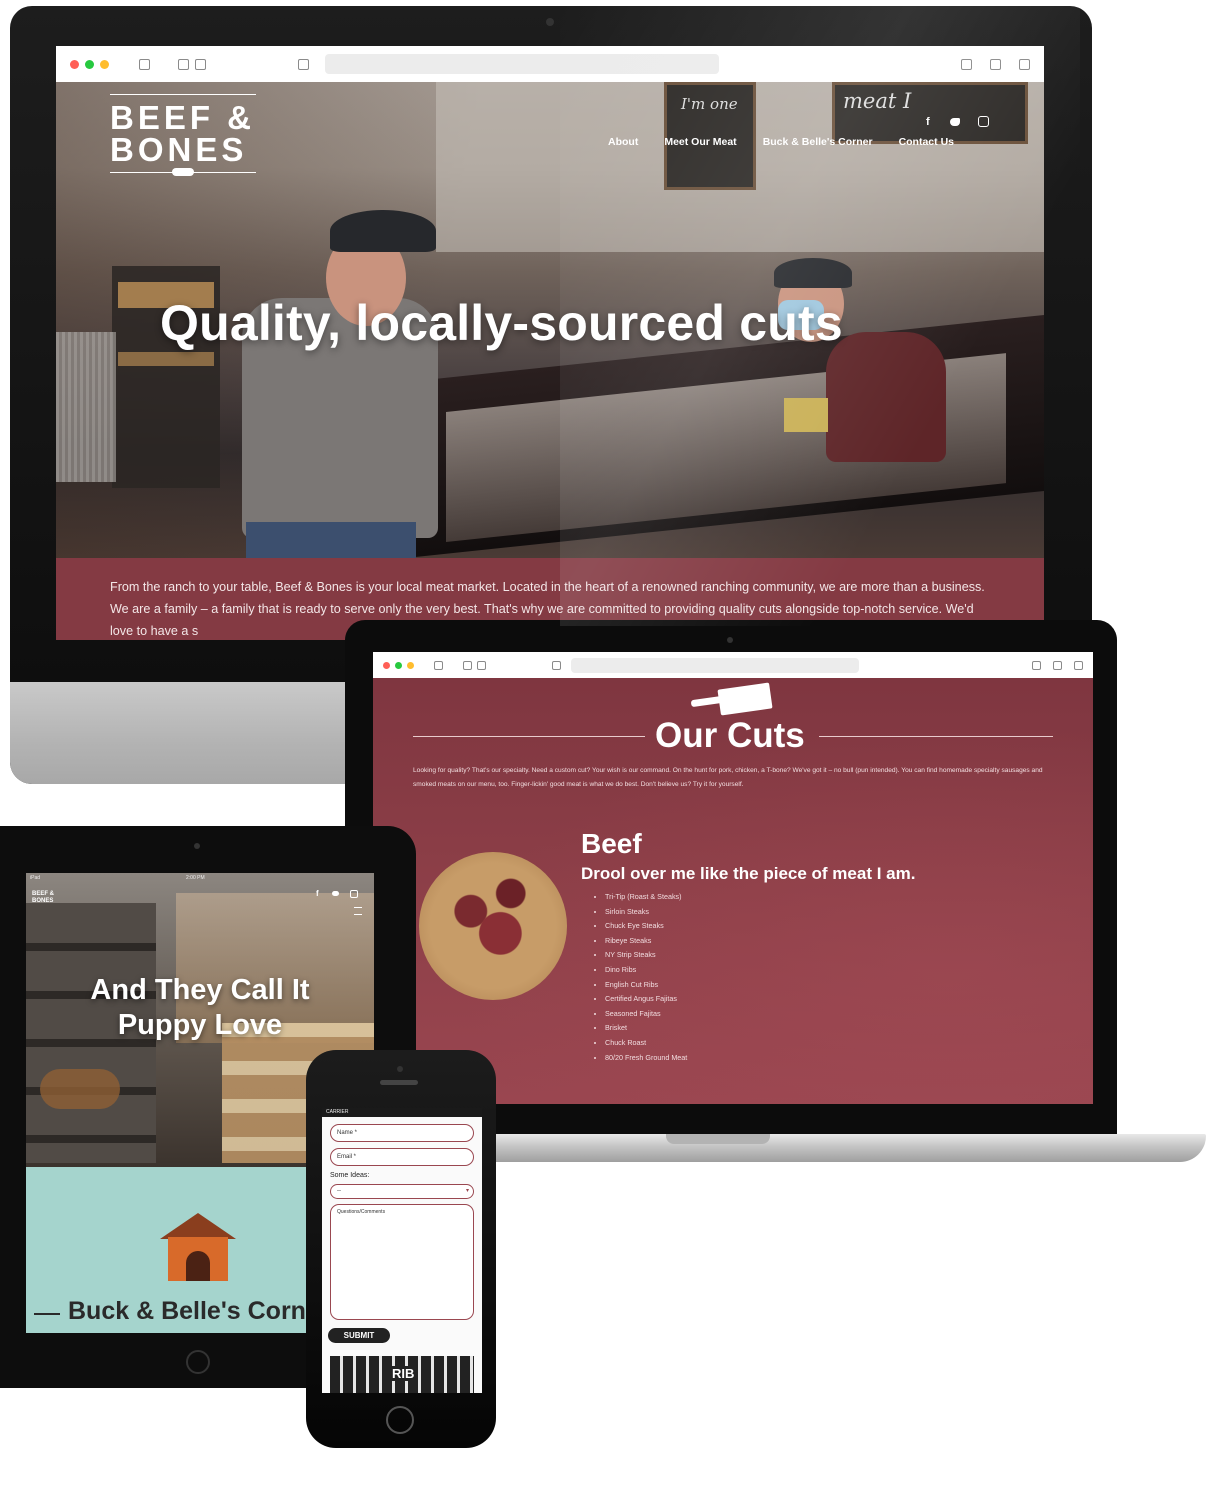 The width and height of the screenshot is (1214, 1509). Describe the element at coordinates (755, 970) in the screenshot. I see `list-item: Dino Ribs` at that location.